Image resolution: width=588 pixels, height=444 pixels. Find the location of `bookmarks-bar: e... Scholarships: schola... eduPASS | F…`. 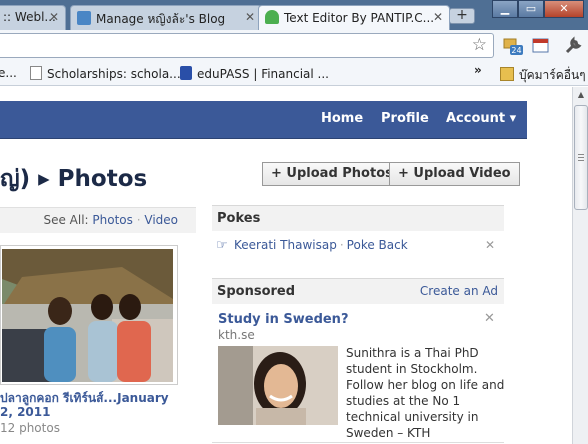

bookmarks-bar: e... Scholarships: schola... eduPASS | F… is located at coordinates (294, 74).